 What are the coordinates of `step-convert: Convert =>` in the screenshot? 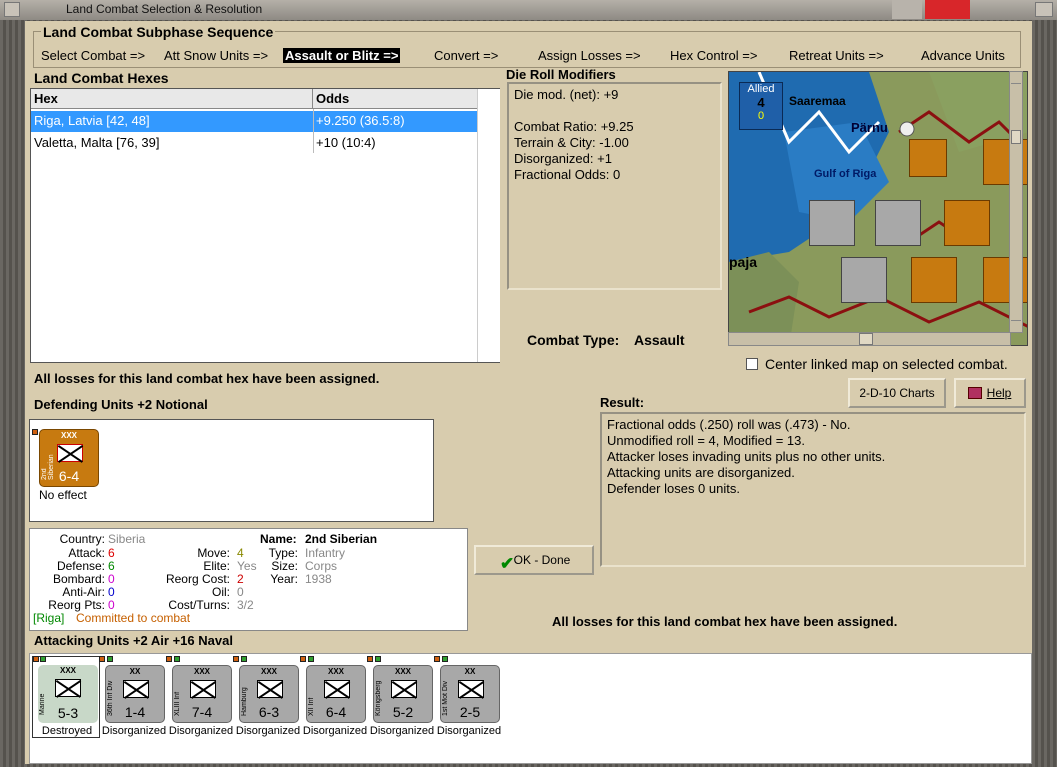 It's located at (466, 55).